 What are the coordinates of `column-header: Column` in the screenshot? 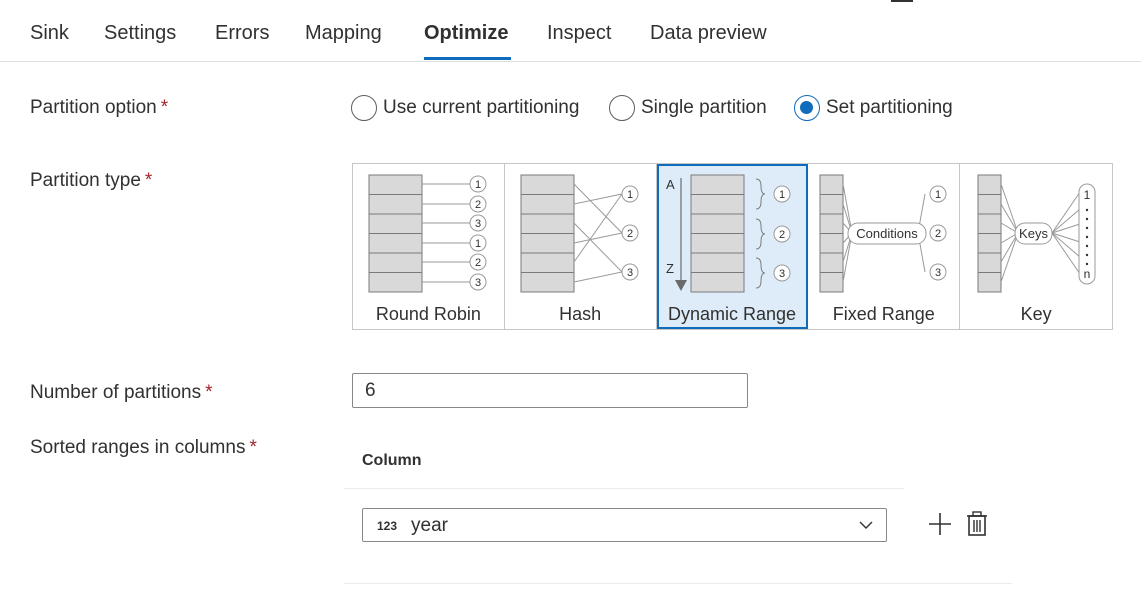 It's located at (392, 460).